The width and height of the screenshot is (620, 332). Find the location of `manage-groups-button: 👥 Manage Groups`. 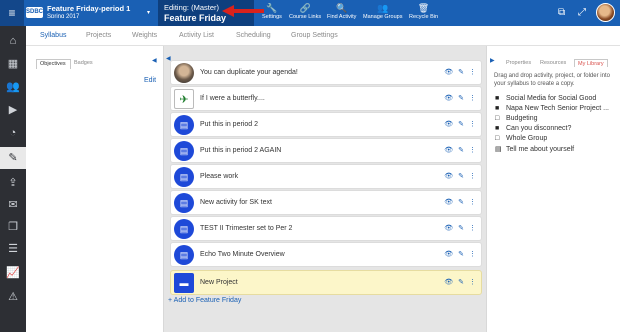

manage-groups-button: 👥 Manage Groups is located at coordinates (382, 11).